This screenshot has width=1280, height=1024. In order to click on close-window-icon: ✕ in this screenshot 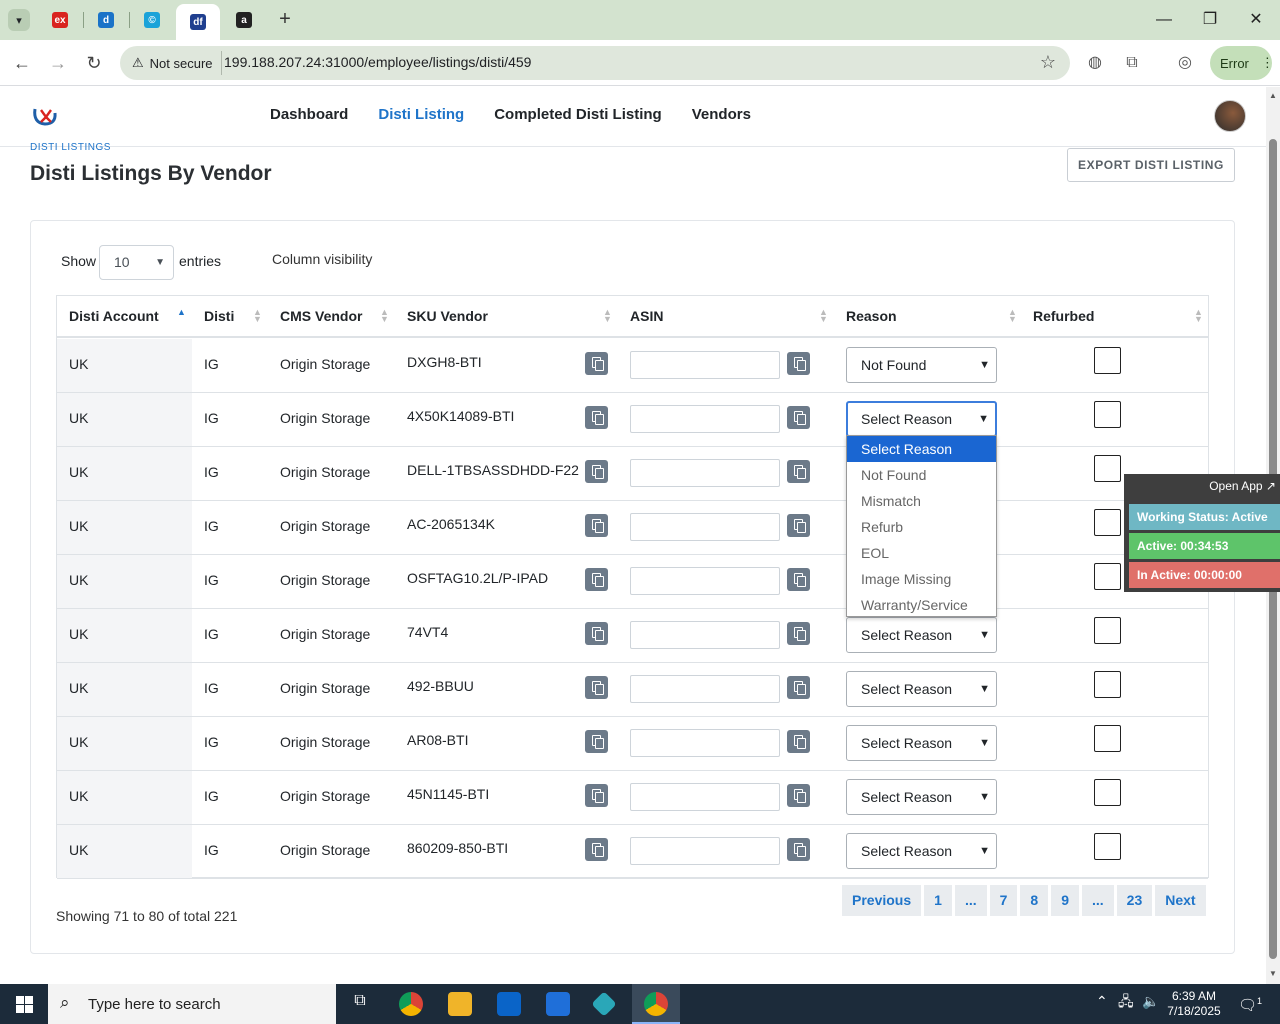, I will do `click(1256, 20)`.